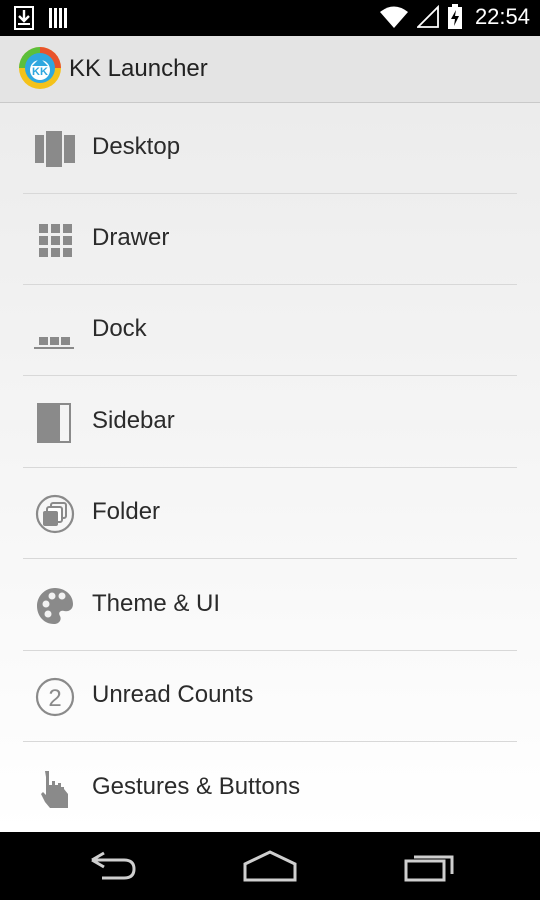  I want to click on menu-item-unread-counts: 2 Unread Counts, so click(270, 696).